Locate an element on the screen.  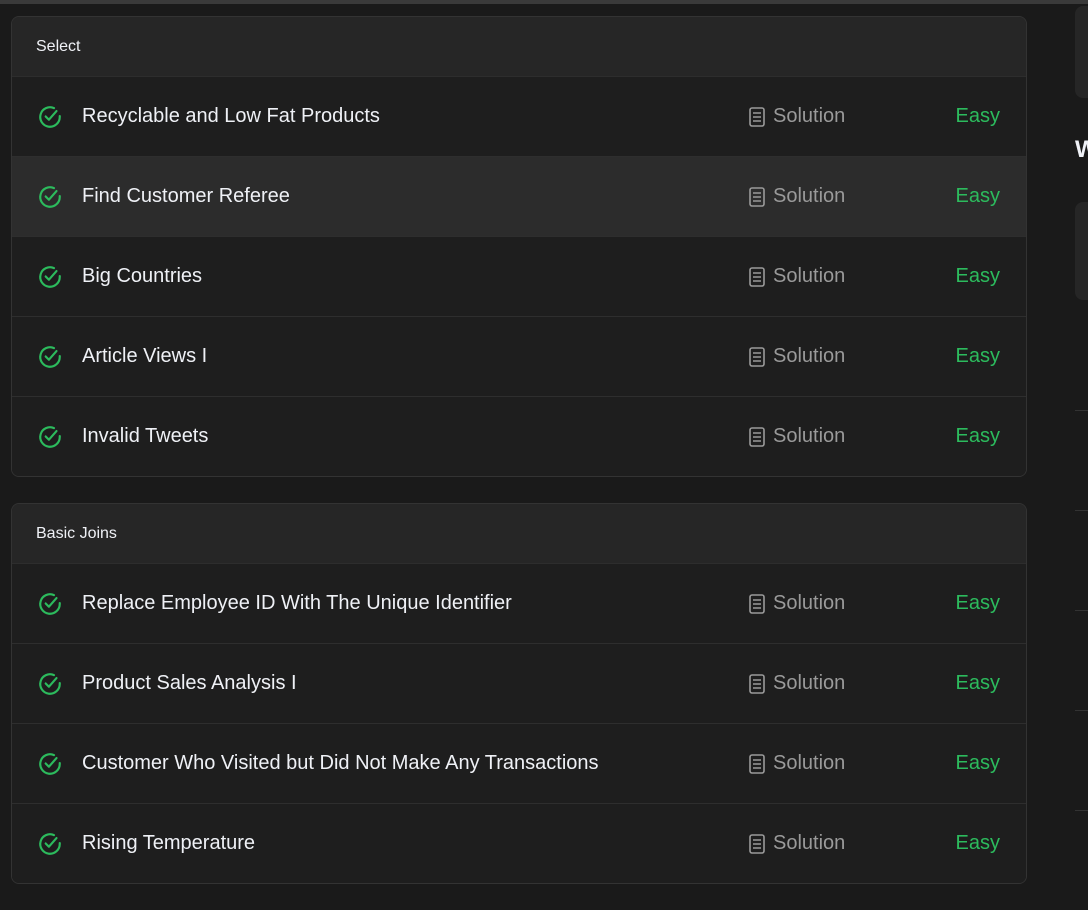
problem-title-link: Article Views I is located at coordinates (144, 356).